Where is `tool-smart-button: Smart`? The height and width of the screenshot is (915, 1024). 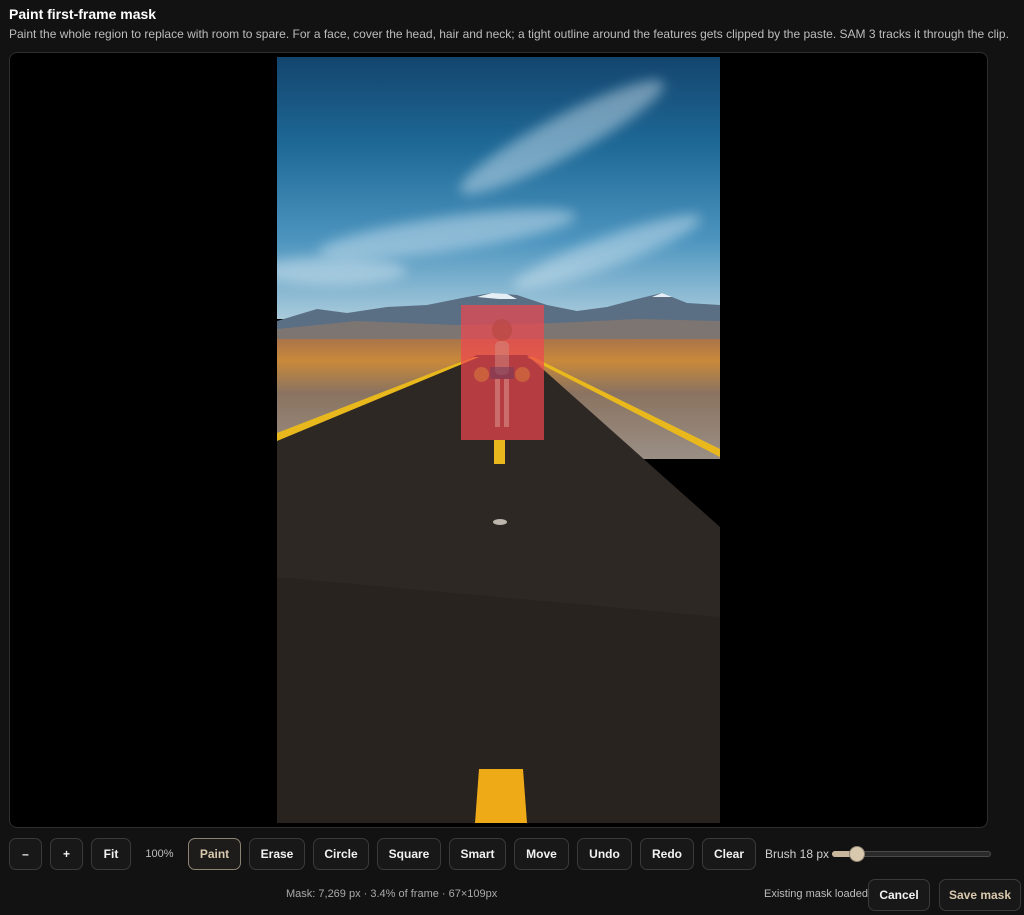
tool-smart-button: Smart is located at coordinates (477, 854).